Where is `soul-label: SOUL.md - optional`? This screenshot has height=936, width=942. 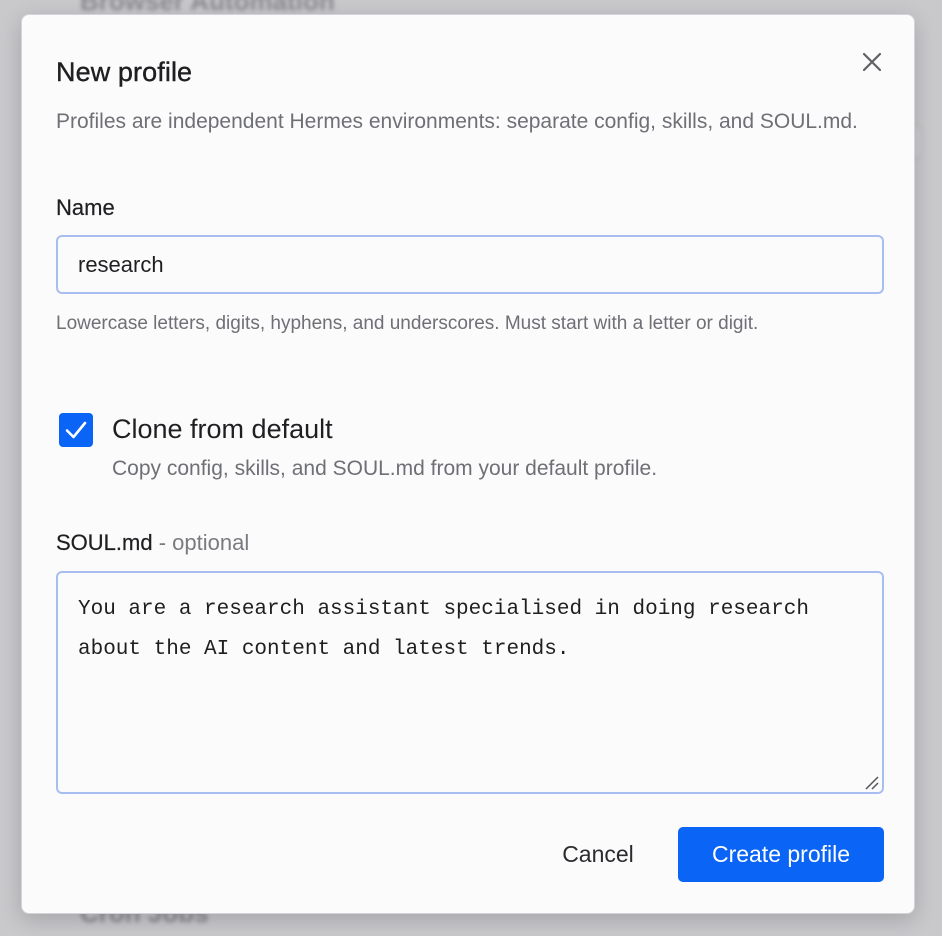
soul-label: SOUL.md - optional is located at coordinates (152, 543).